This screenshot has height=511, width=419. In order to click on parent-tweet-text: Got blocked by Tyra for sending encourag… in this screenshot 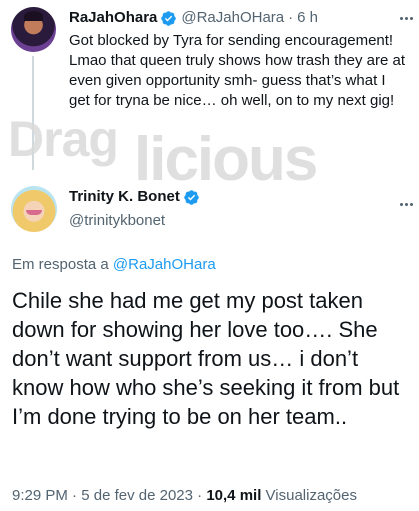, I will do `click(237, 70)`.